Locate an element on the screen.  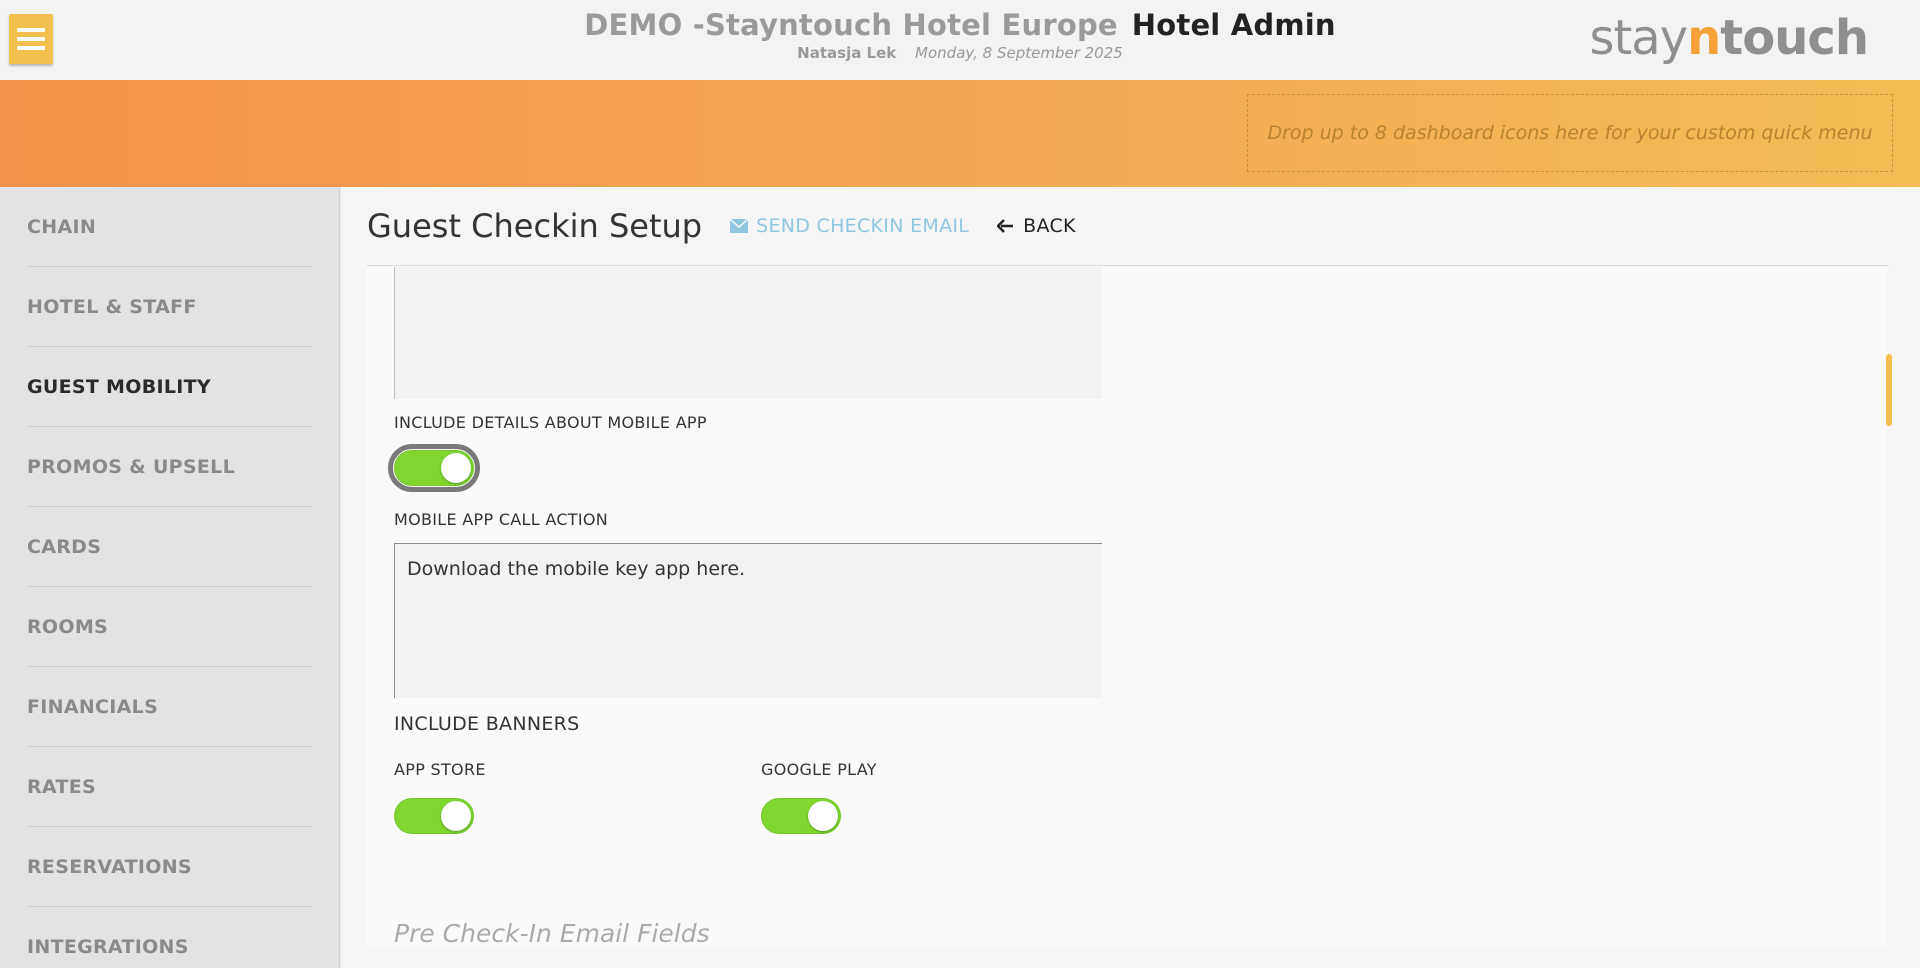
envelope-icon is located at coordinates (739, 226).